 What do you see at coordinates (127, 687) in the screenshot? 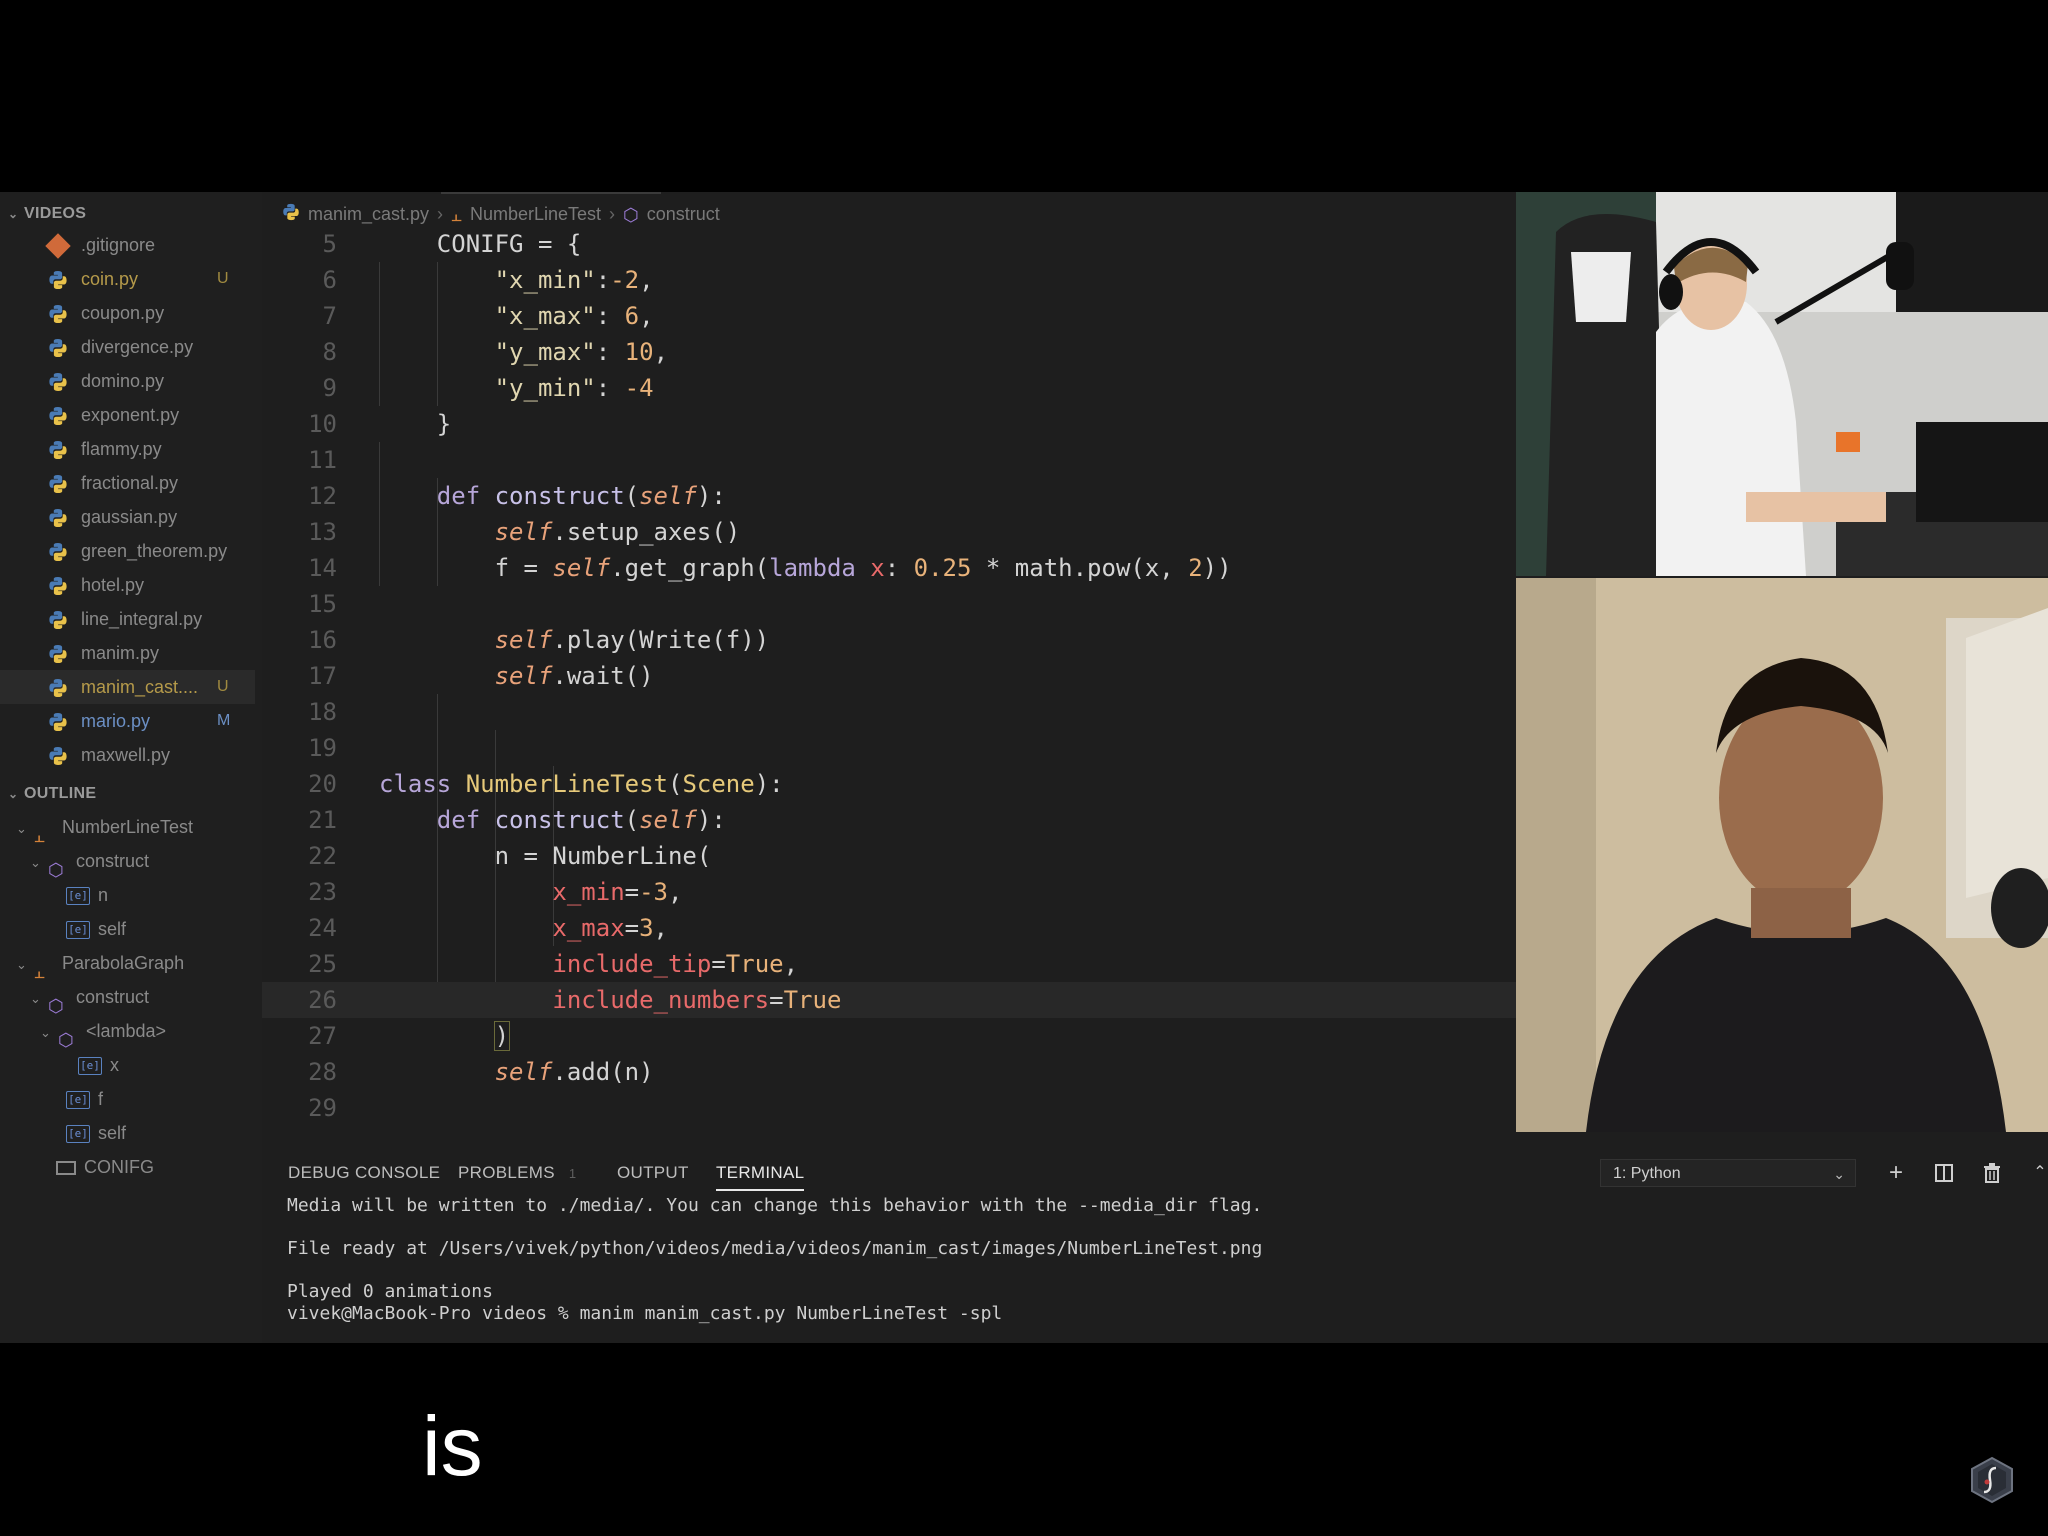
I see `file-item-manim-cast: manim_cast.... U` at bounding box center [127, 687].